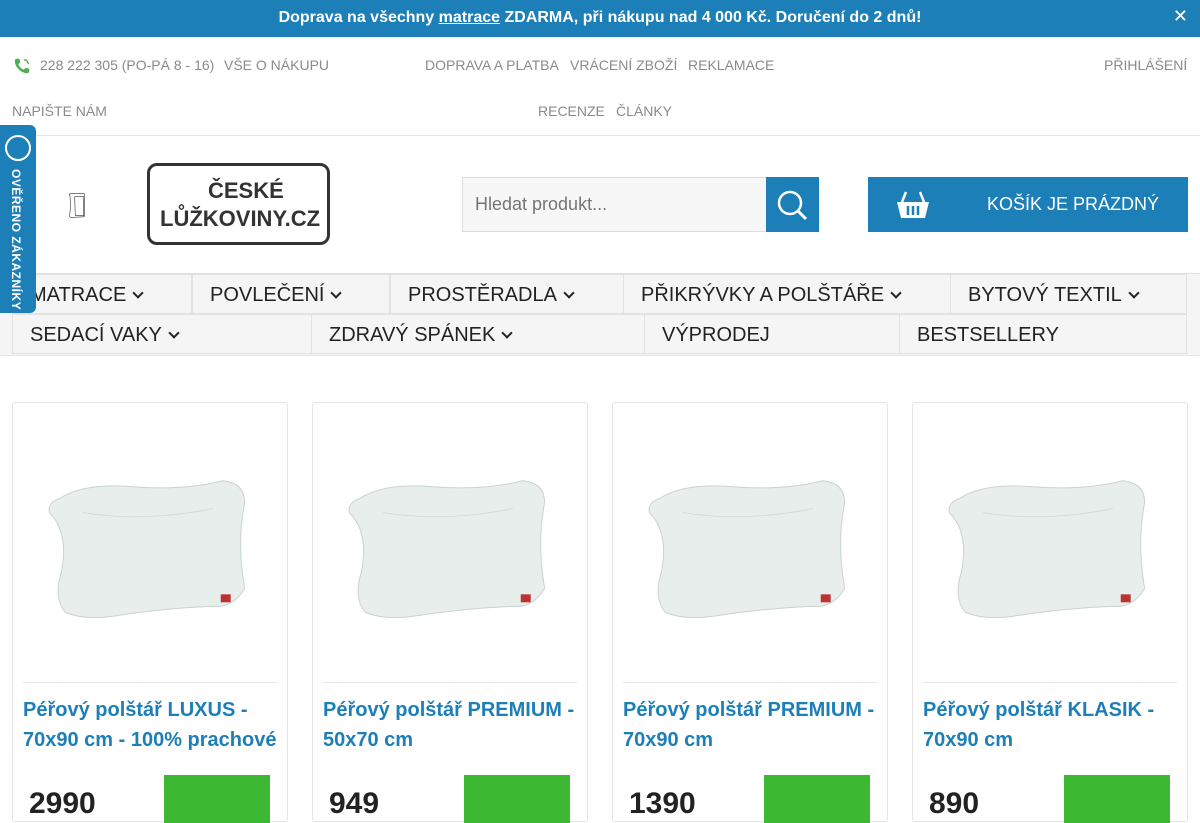 The image size is (1200, 823). I want to click on nav-label: SEDACÍ VAKY, so click(96, 335).